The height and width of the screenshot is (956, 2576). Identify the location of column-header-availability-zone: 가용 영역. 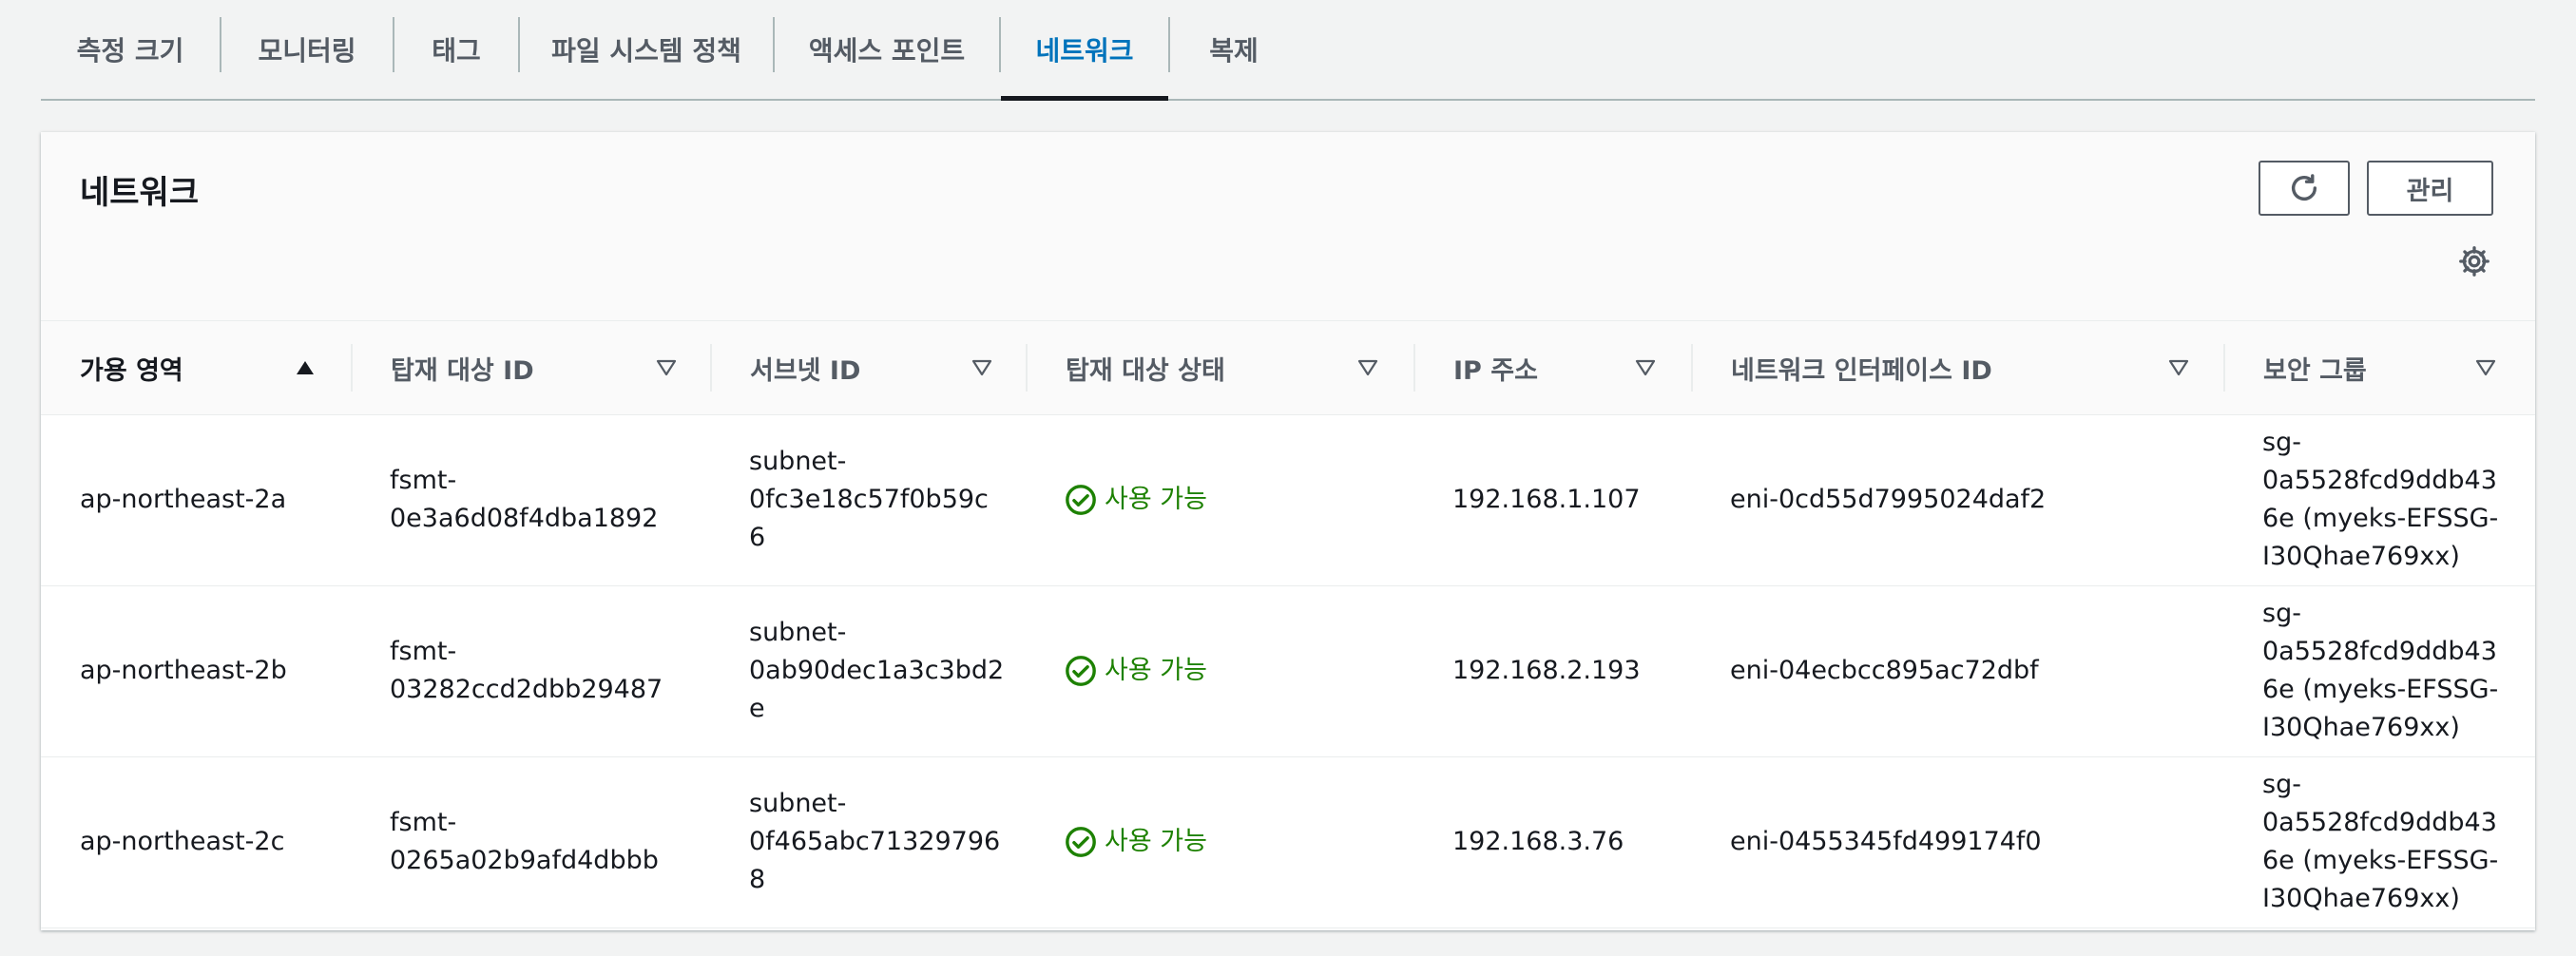
(132, 368).